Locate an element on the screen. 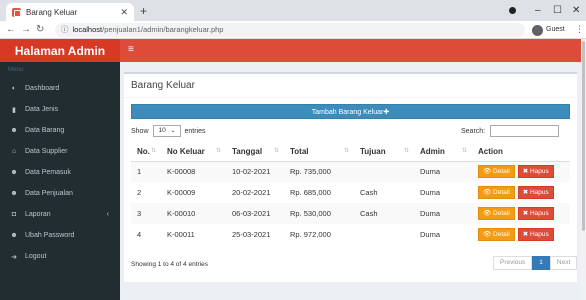  cell-no-keluar: K-00011 is located at coordinates (181, 234).